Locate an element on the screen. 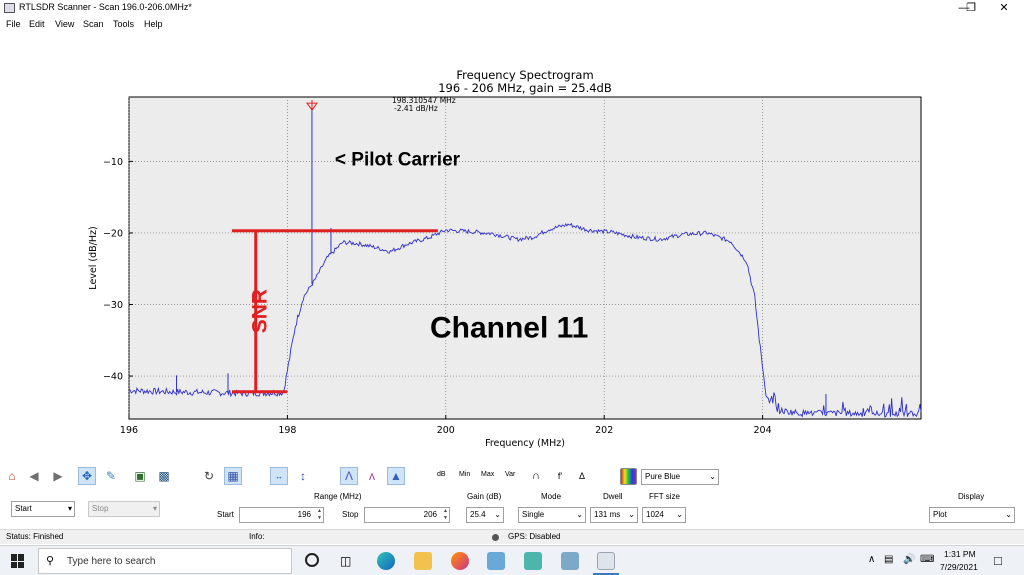 Image resolution: width=1024 pixels, height=575 pixels. var-button: Var is located at coordinates (510, 474).